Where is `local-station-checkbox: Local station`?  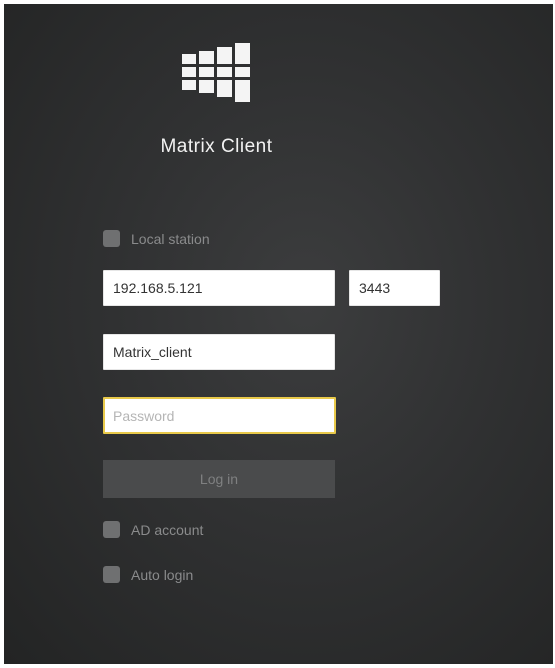 local-station-checkbox: Local station is located at coordinates (156, 238).